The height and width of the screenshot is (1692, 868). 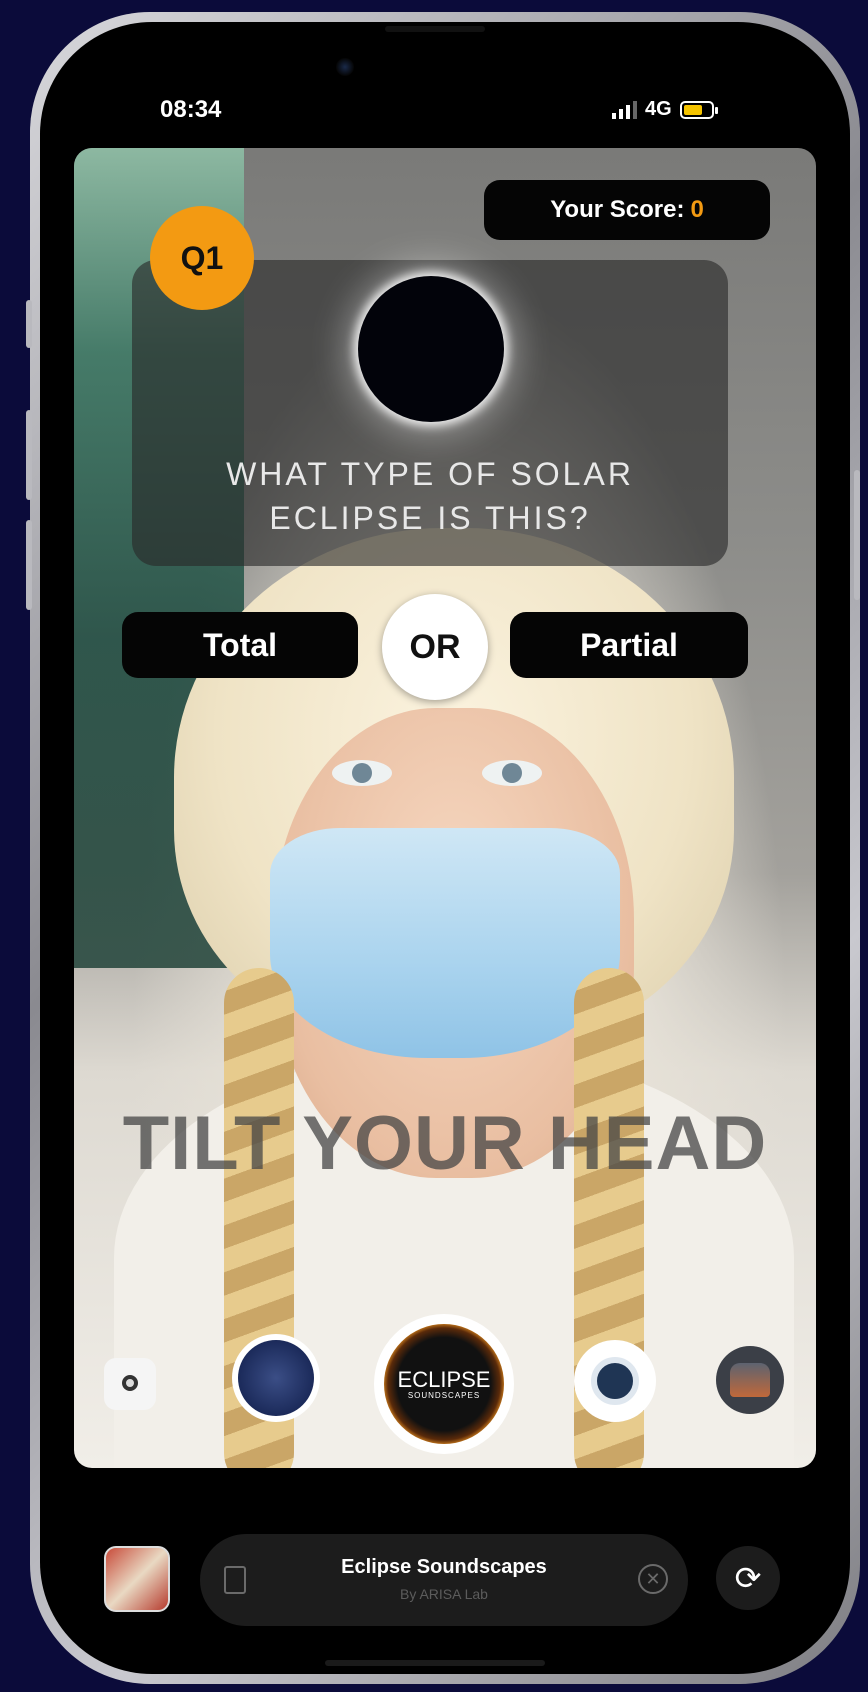 I want to click on network-label: 4G, so click(x=658, y=109).